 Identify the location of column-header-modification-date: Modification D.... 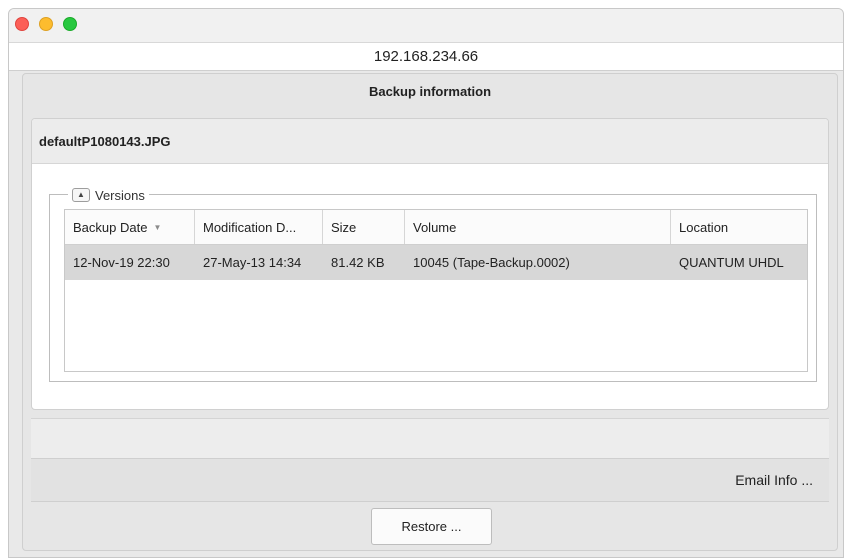
(259, 227).